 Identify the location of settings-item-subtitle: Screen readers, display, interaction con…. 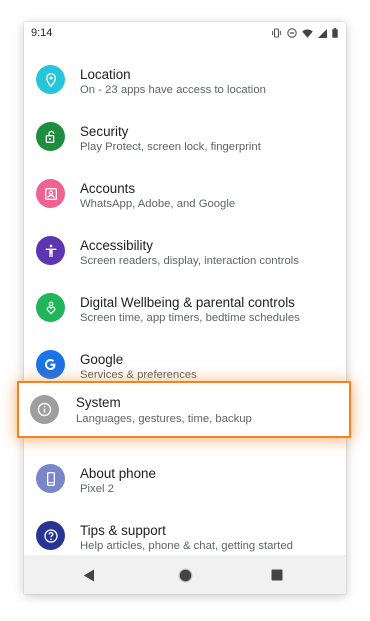
(189, 261).